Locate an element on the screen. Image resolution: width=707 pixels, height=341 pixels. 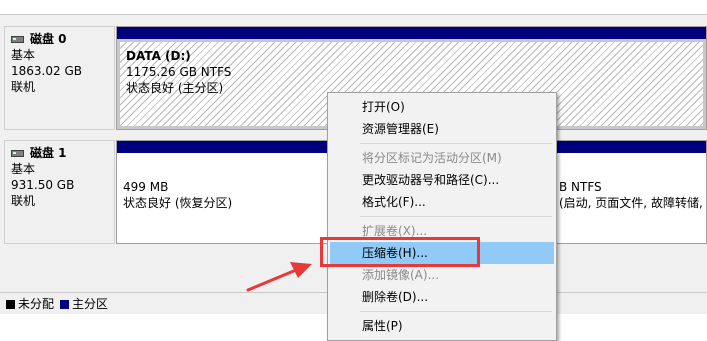
volume-status: (启动, 页面文件, 故障转储, 主 is located at coordinates (632, 203).